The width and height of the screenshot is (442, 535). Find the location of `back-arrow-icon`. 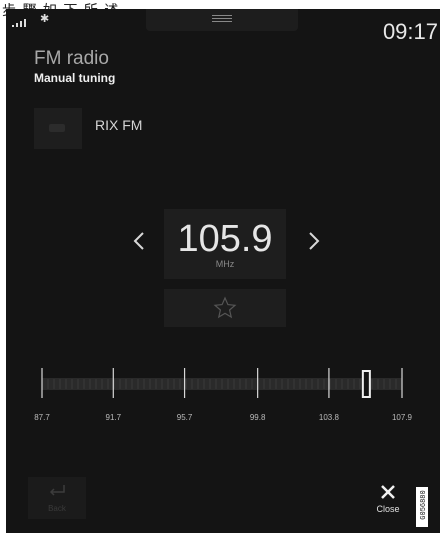

back-arrow-icon is located at coordinates (57, 490).